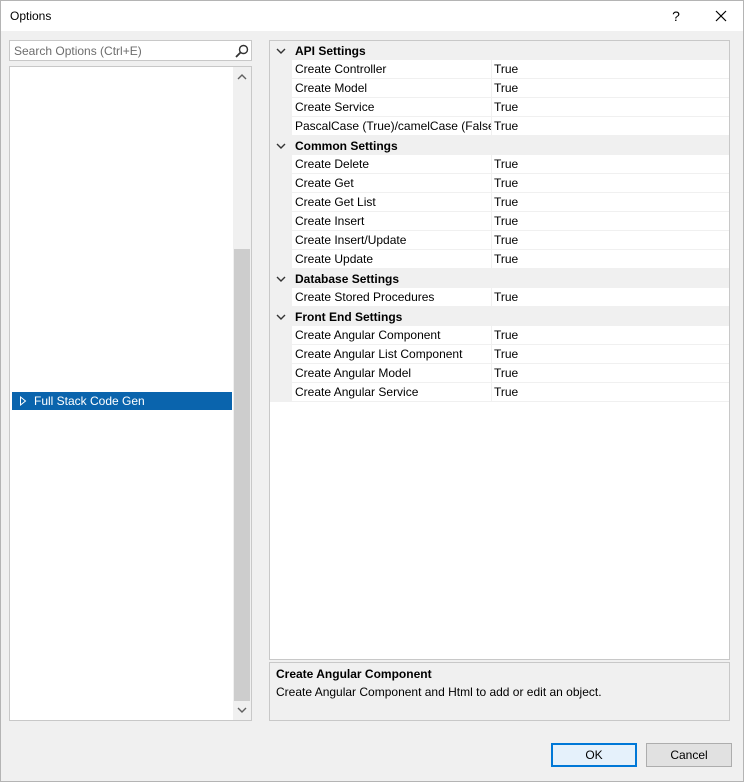 This screenshot has width=744, height=782. I want to click on close-button, so click(721, 16).